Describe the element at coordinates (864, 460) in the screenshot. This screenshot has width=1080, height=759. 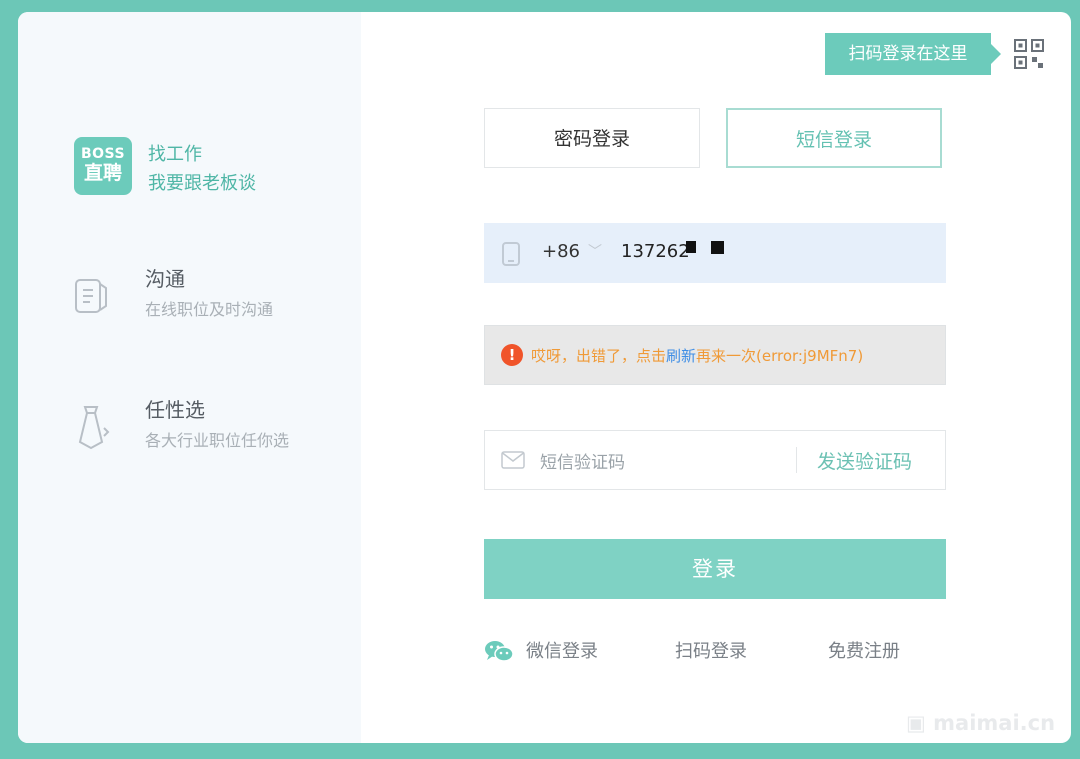
I see `send-code-button: 发送验证码` at that location.